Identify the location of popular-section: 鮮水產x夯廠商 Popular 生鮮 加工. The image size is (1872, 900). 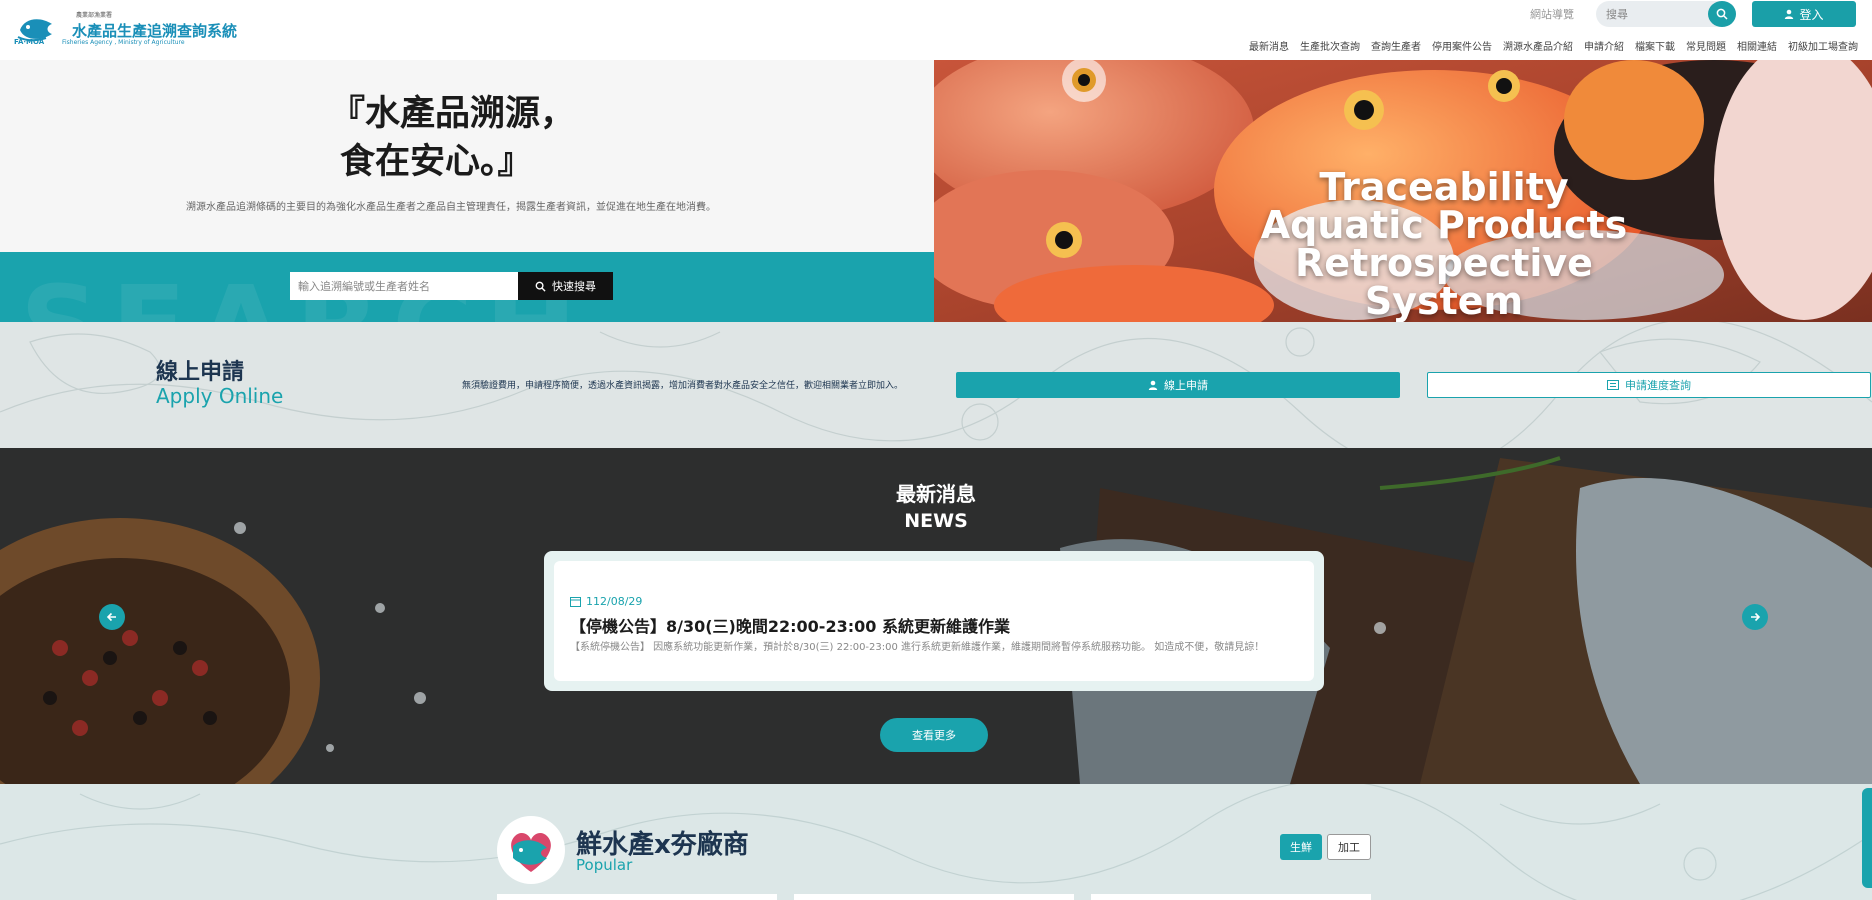
(936, 842).